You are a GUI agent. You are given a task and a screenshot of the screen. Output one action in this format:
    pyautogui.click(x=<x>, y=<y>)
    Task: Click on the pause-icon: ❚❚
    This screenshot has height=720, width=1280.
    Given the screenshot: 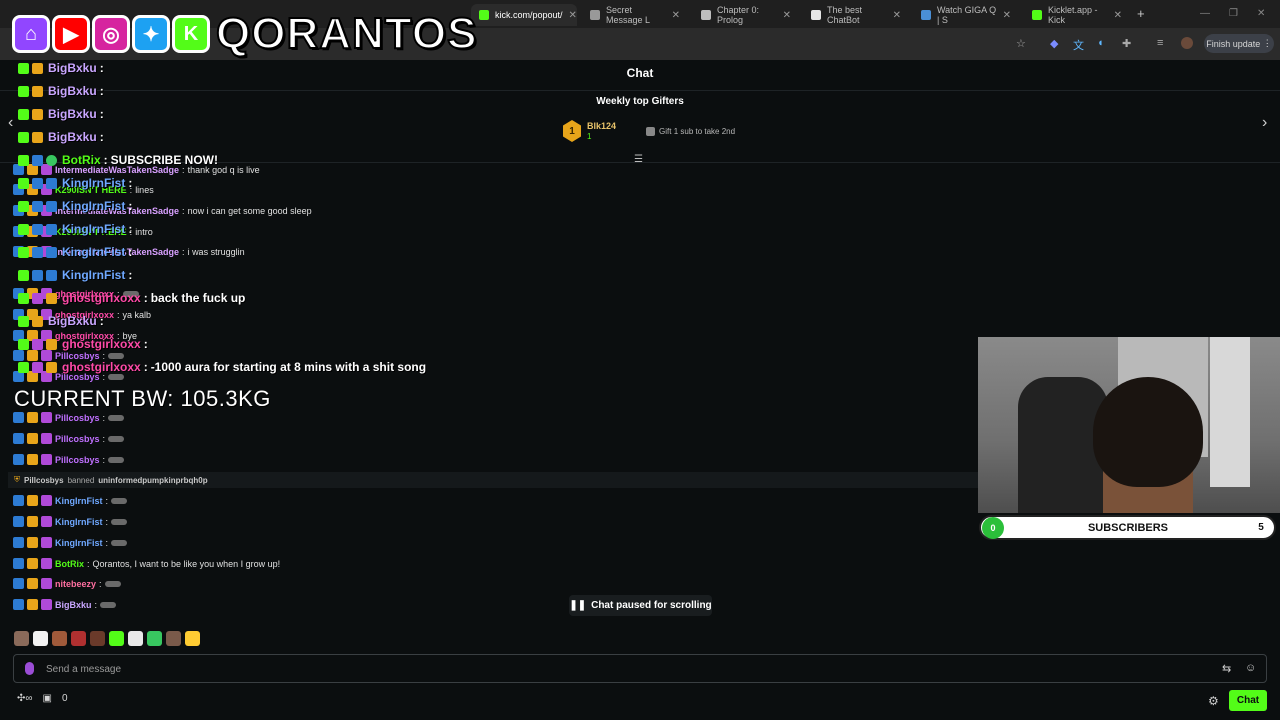 What is the action you would take?
    pyautogui.click(x=578, y=605)
    